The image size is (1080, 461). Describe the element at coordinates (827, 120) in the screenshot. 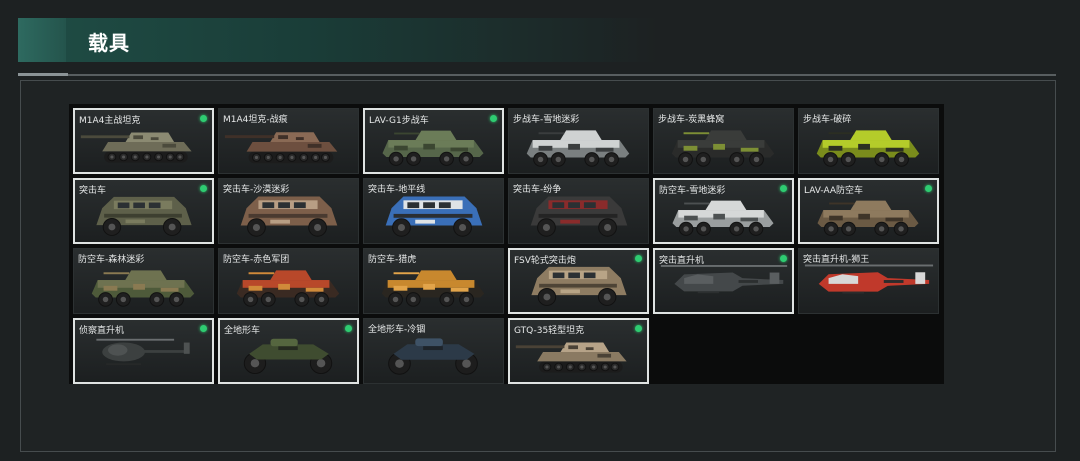

I see `vehicle-name: 步战车-破碎` at that location.